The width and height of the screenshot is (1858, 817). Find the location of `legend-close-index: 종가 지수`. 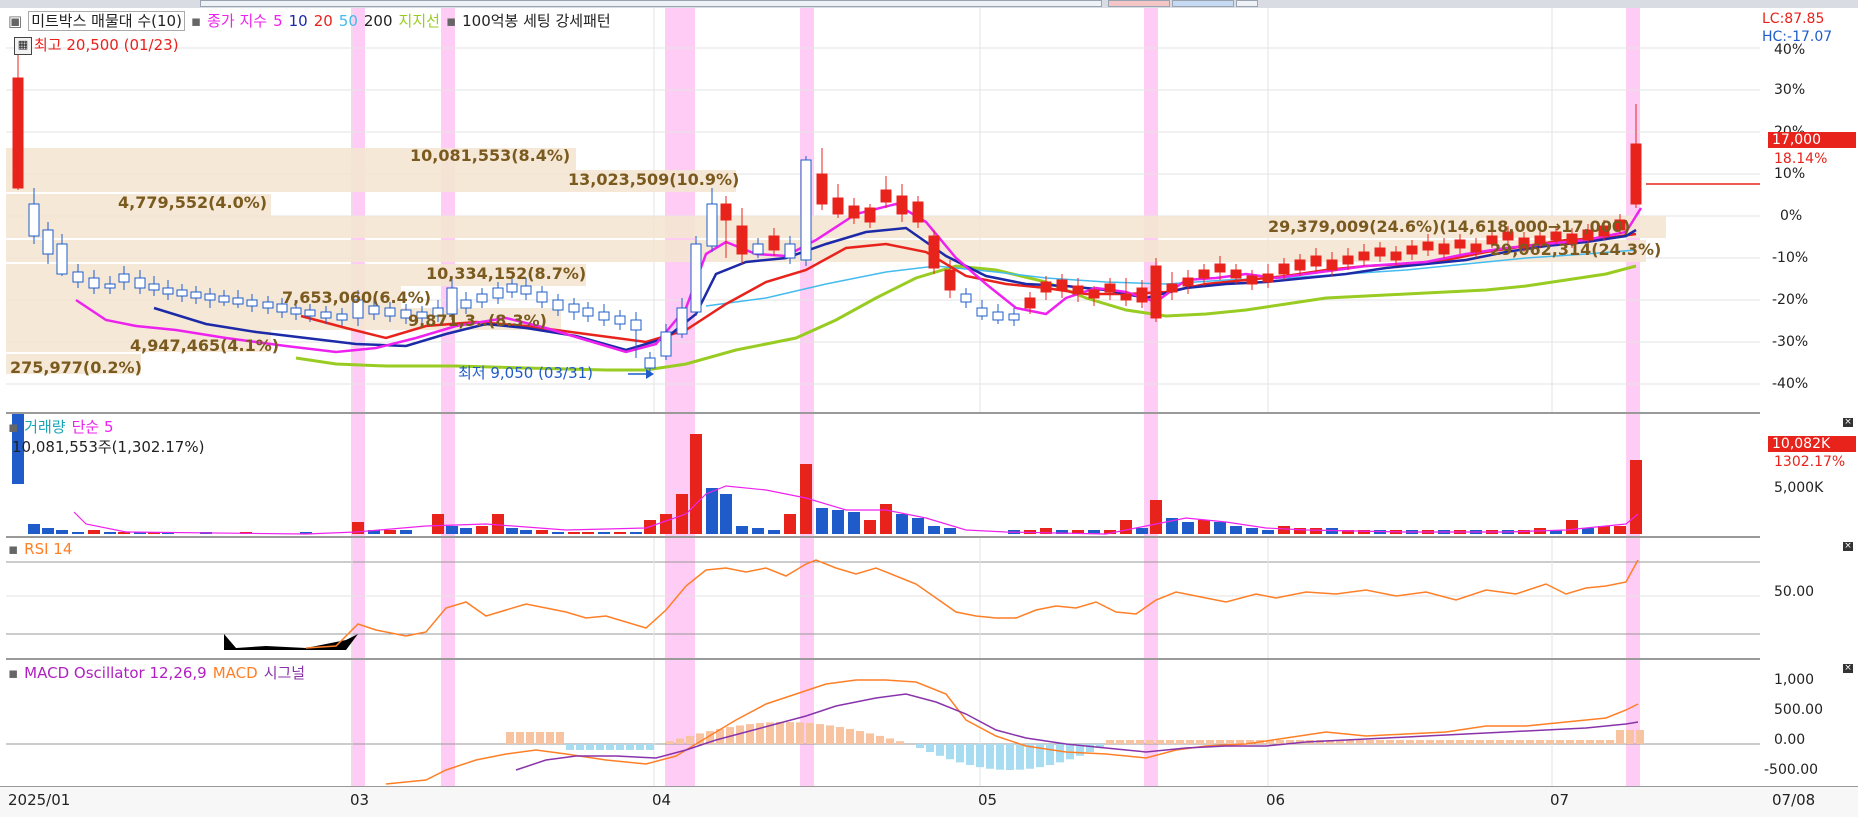

legend-close-index: 종가 지수 is located at coordinates (237, 21).